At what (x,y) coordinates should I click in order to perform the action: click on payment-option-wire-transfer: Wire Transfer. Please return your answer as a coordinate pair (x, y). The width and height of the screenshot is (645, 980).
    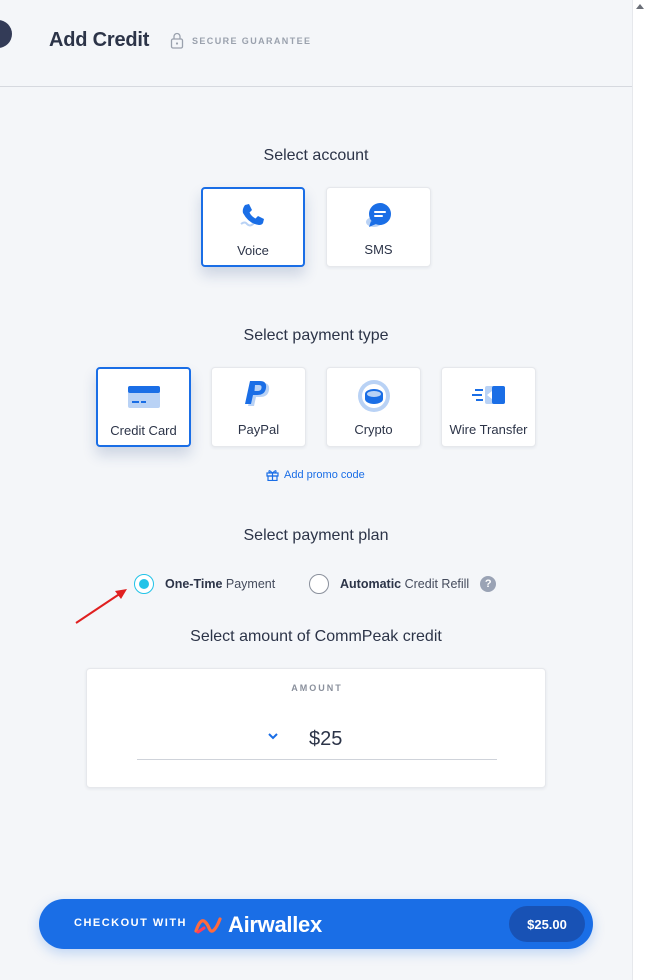
    Looking at the image, I should click on (488, 407).